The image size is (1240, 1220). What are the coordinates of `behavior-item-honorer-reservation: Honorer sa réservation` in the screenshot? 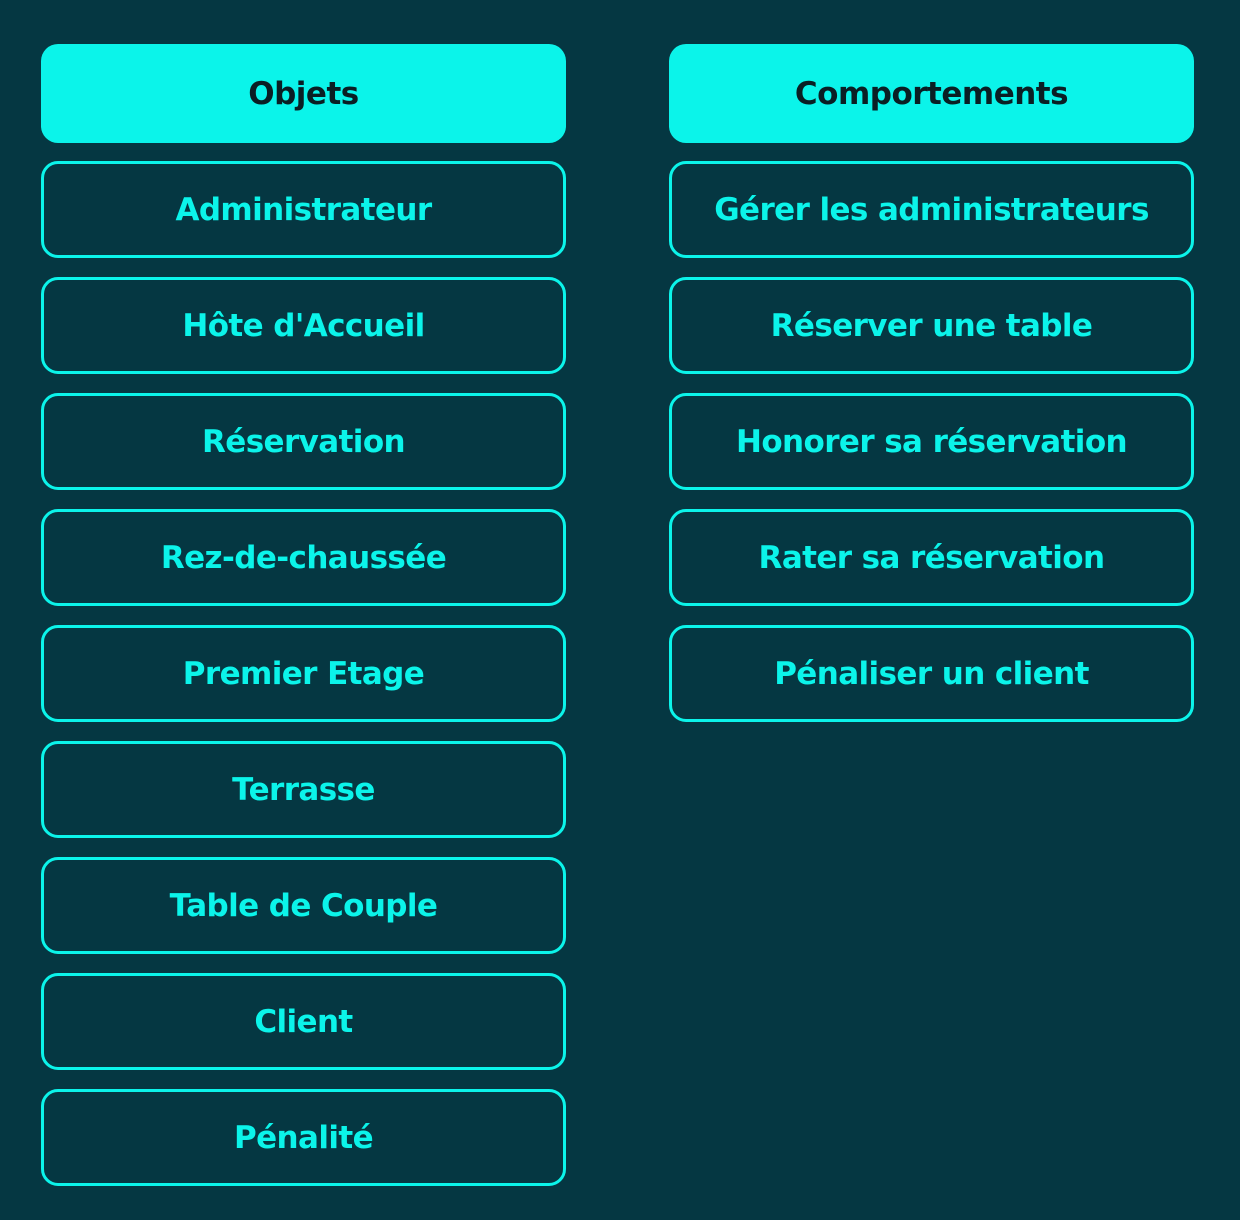 It's located at (931, 441).